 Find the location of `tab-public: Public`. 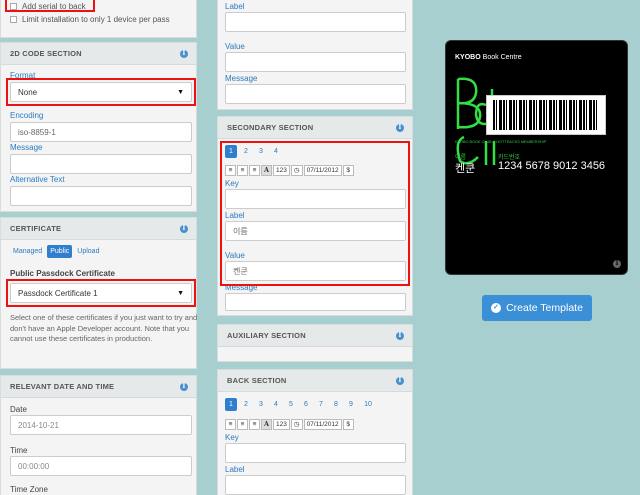

tab-public: Public is located at coordinates (60, 251).